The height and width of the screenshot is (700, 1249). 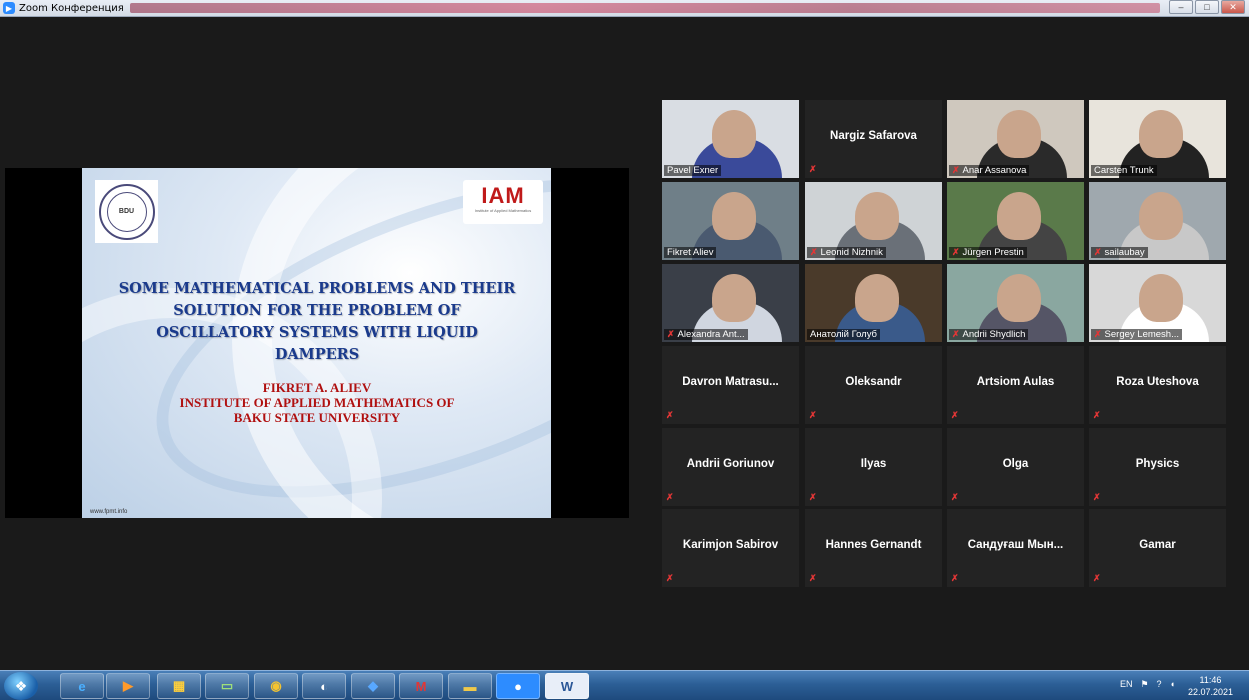 I want to click on participant-tile: Hannes Gernandt ✗, so click(x=873, y=548).